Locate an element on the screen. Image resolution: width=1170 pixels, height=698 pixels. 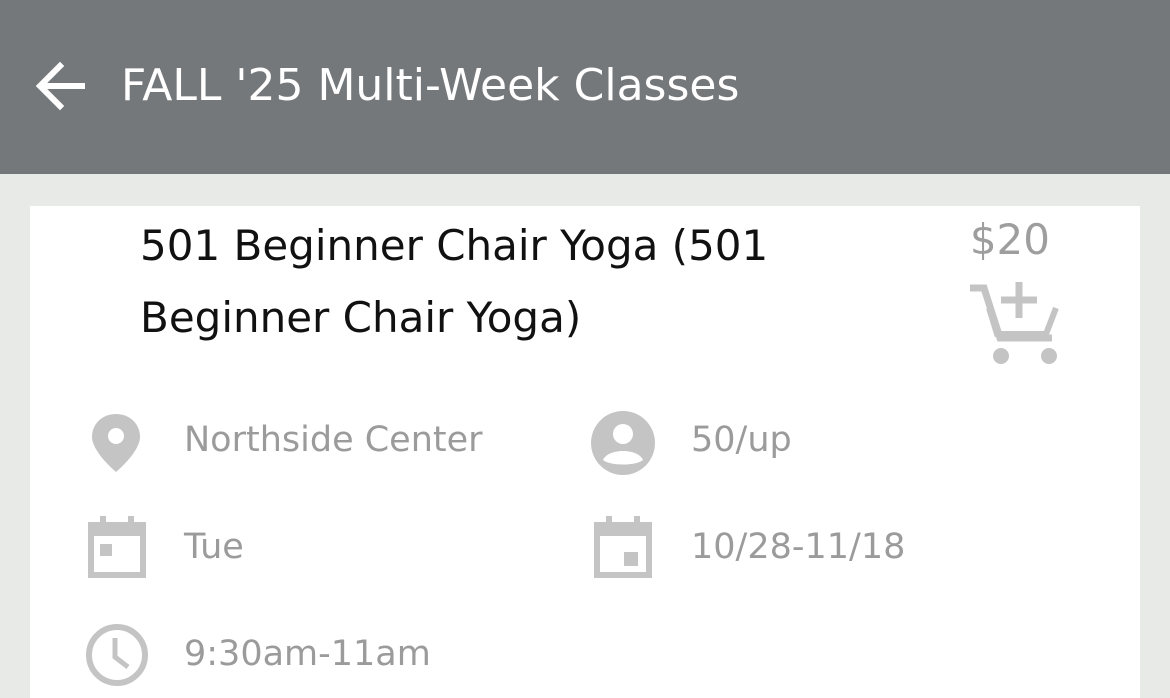
add-to-cart-button is located at coordinates (1016, 324).